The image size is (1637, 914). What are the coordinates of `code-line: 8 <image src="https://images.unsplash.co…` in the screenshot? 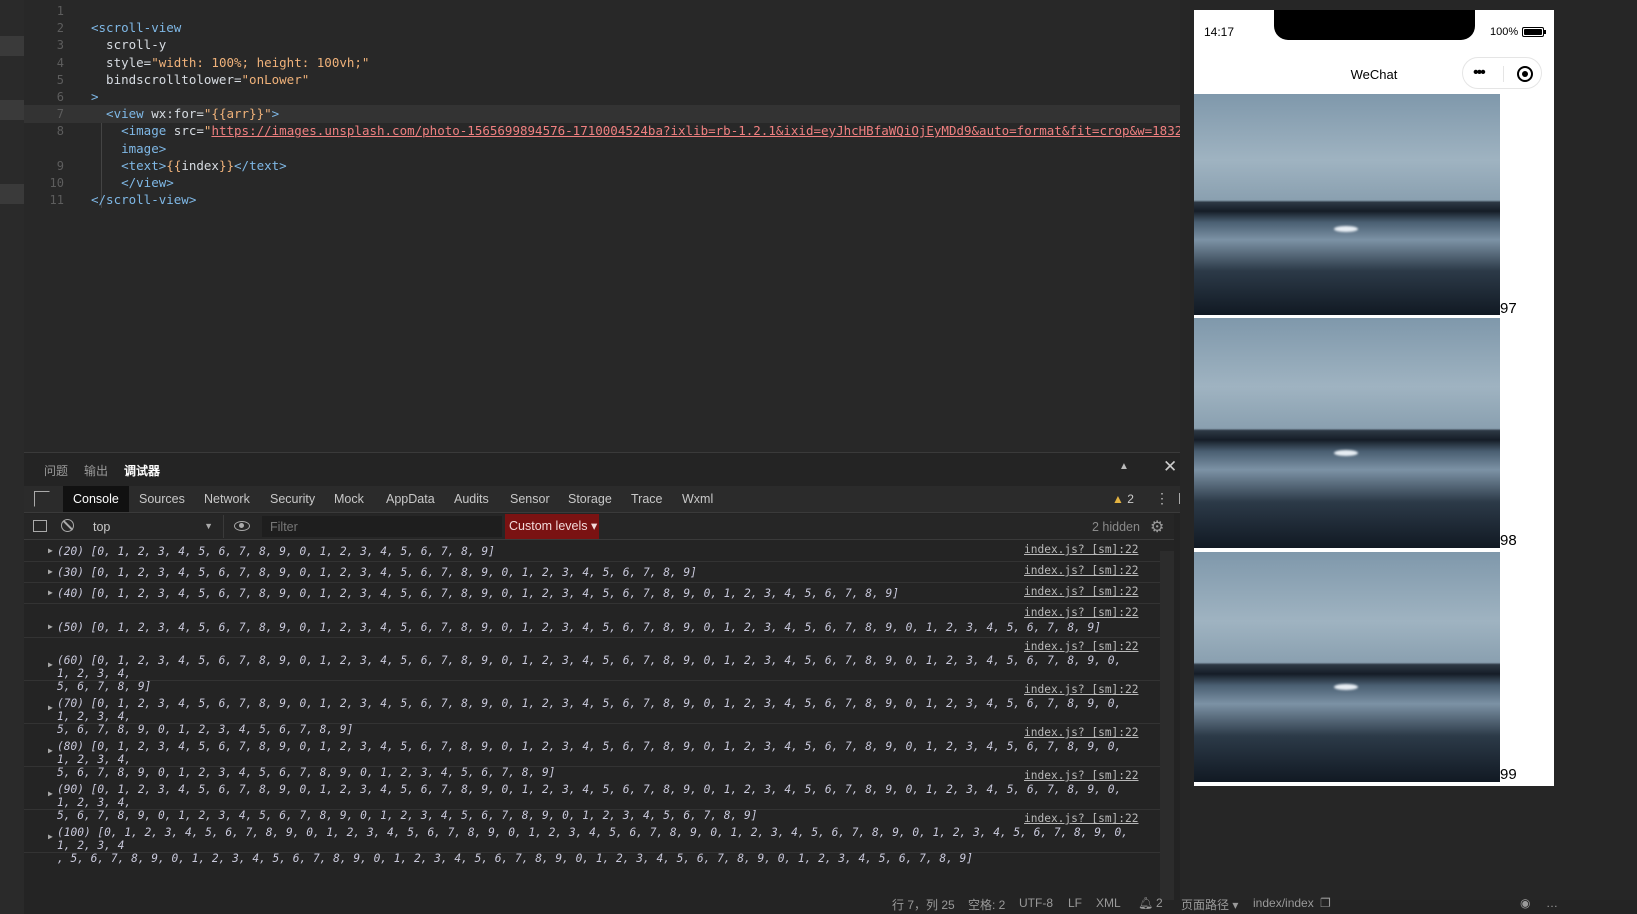 It's located at (637, 131).